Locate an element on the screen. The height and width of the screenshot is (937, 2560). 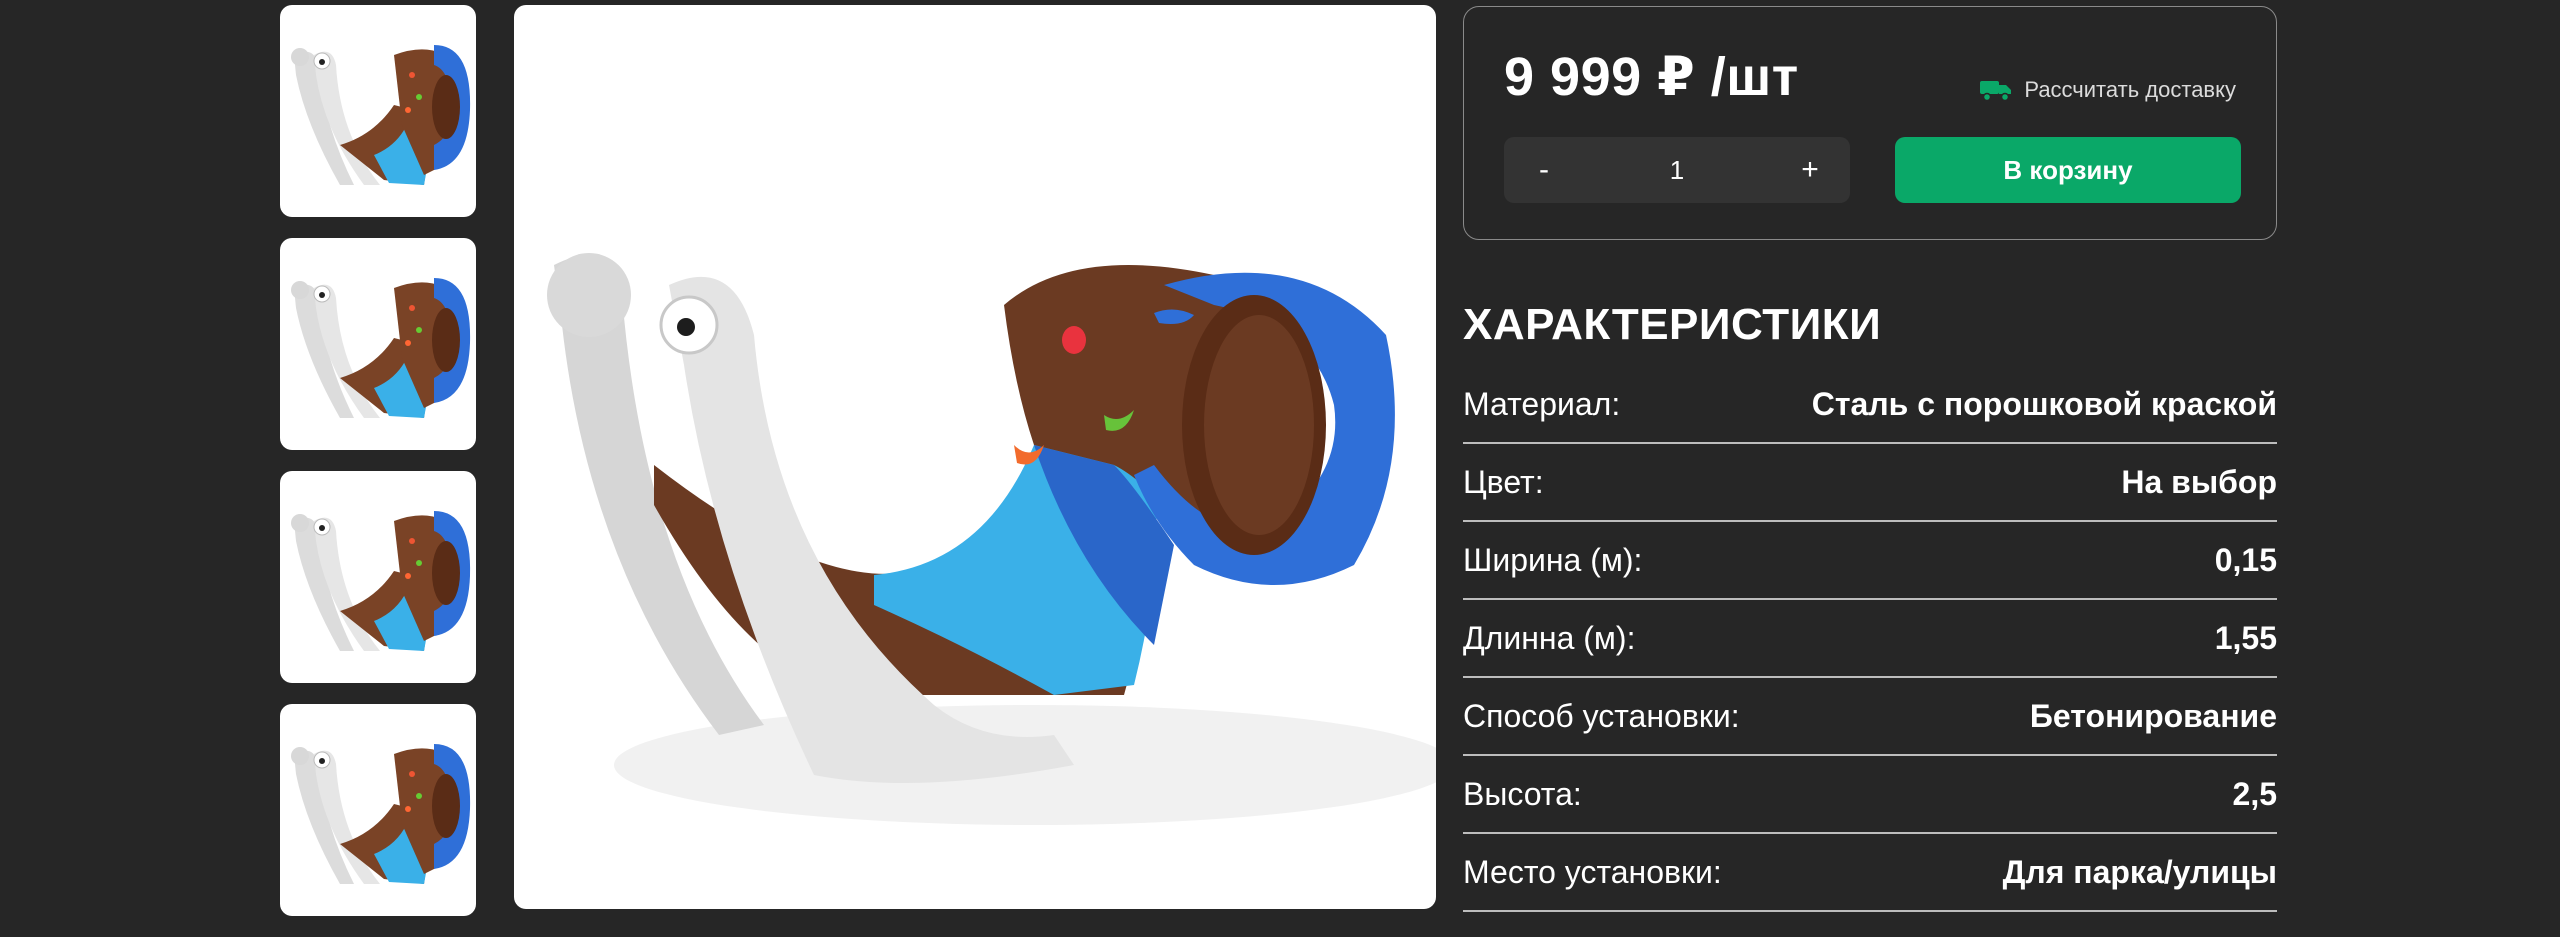
spec-row-length: Длинна (м): 1,55 is located at coordinates (1870, 639).